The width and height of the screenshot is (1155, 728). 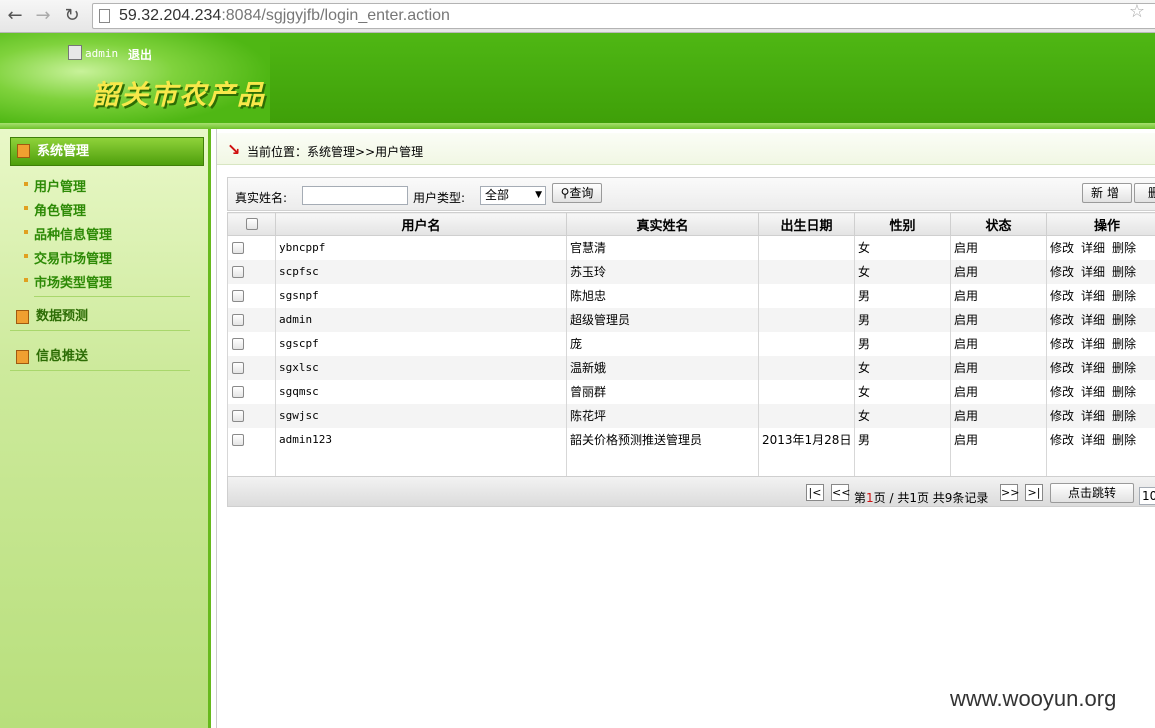 I want to click on first-page-button: |<, so click(x=815, y=492).